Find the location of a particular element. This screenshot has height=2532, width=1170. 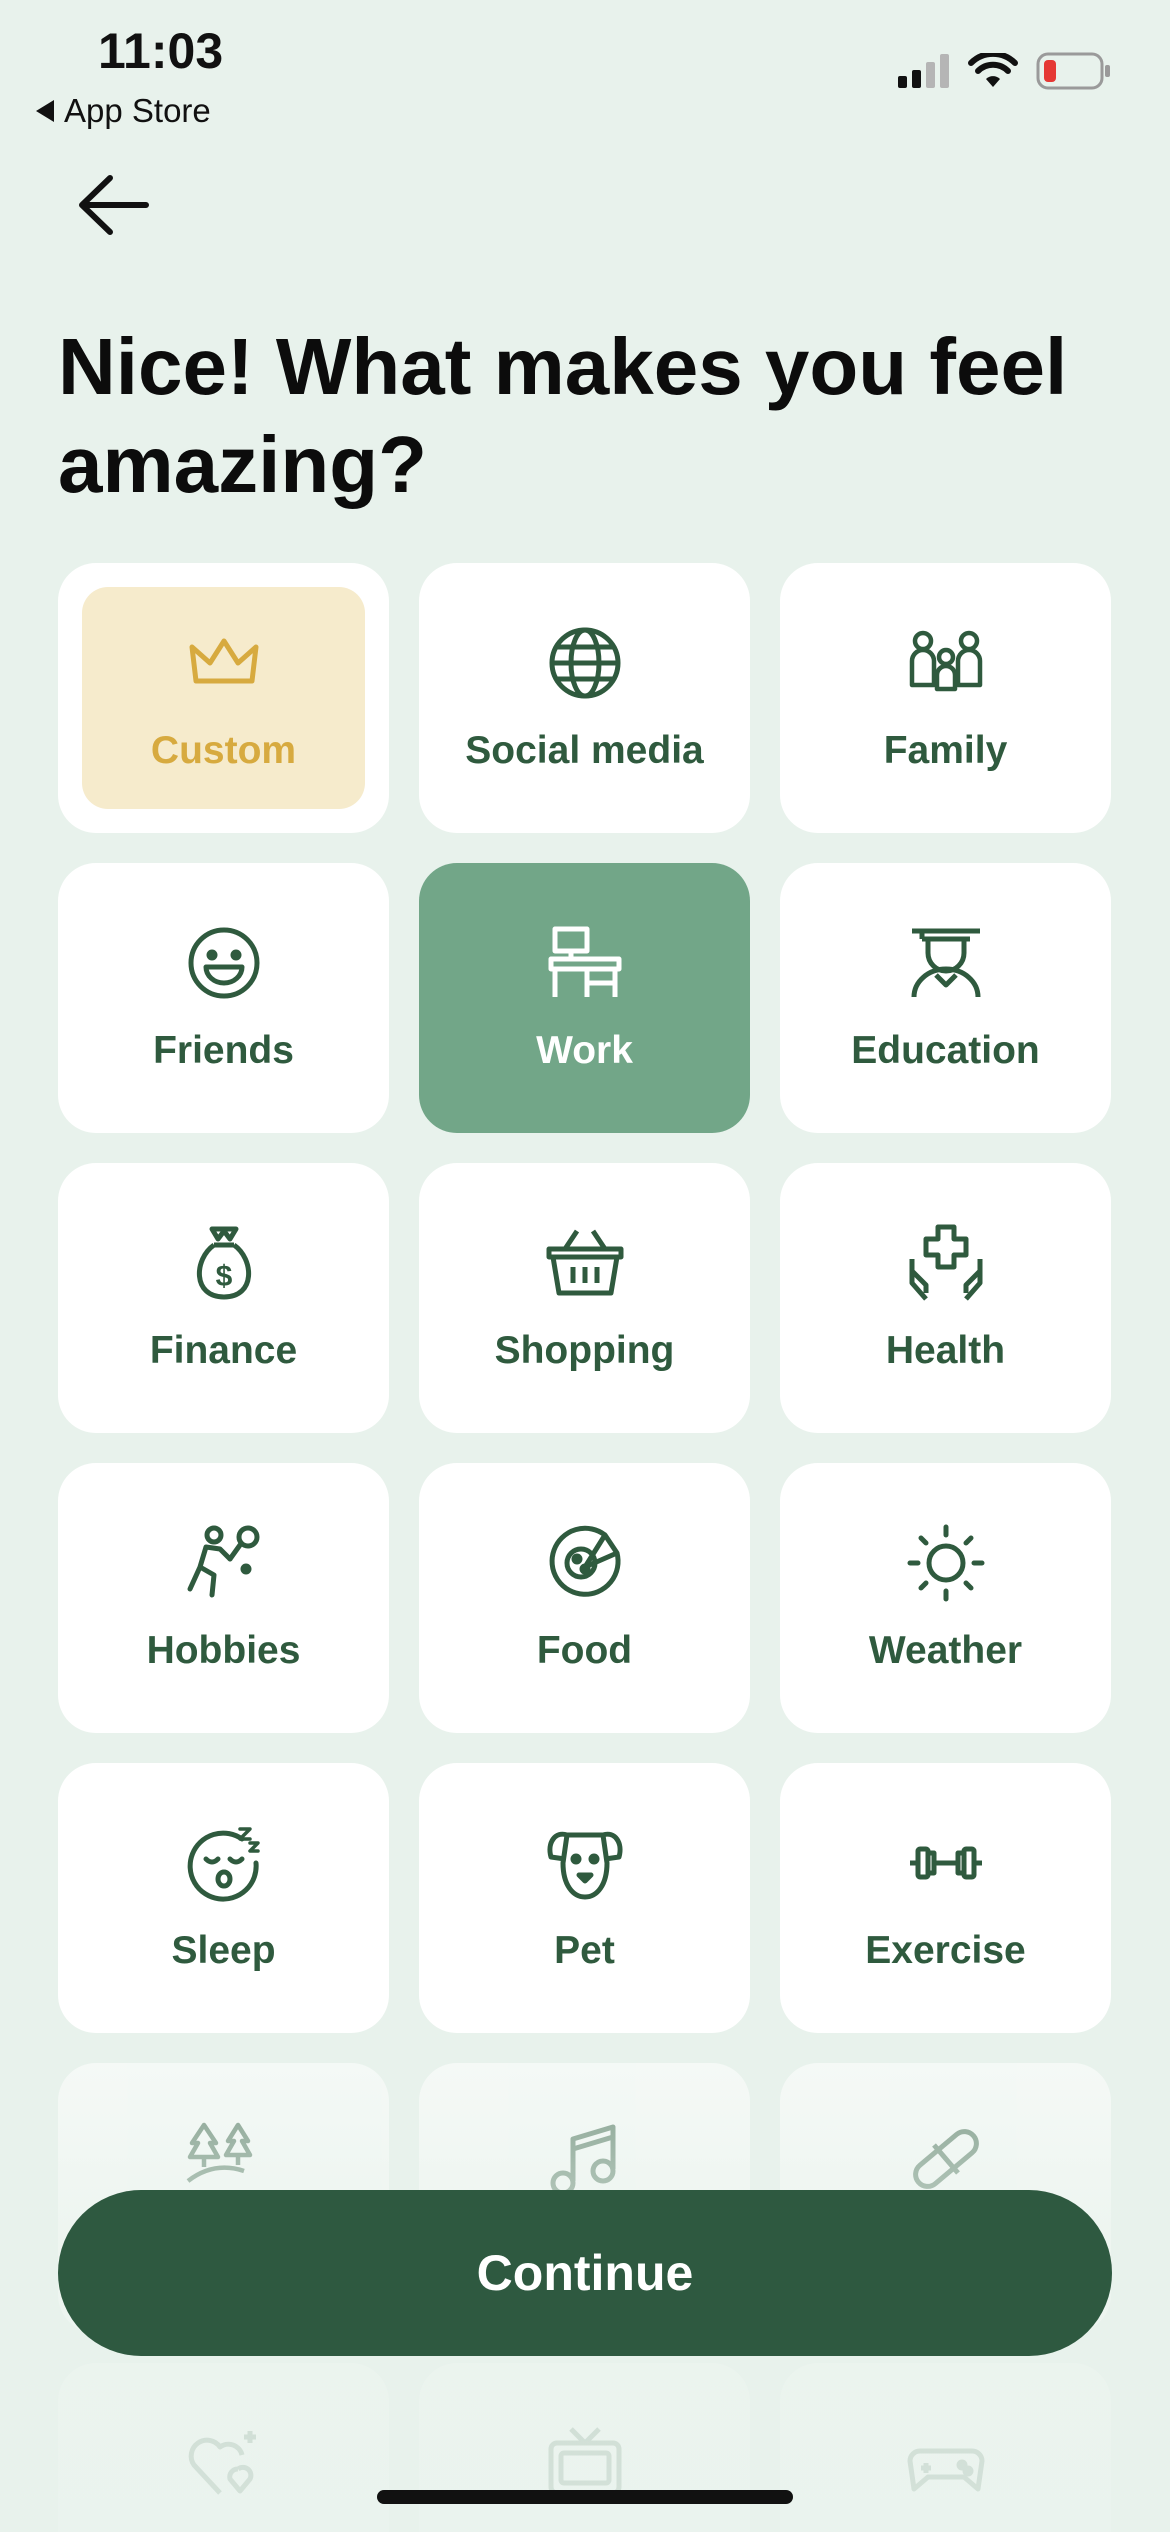

continue-button: Continue is located at coordinates (585, 2273).